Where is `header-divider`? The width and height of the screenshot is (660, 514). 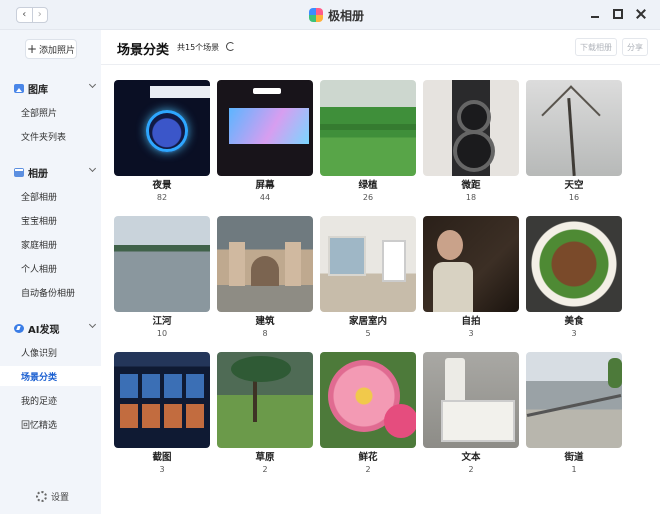 header-divider is located at coordinates (380, 64).